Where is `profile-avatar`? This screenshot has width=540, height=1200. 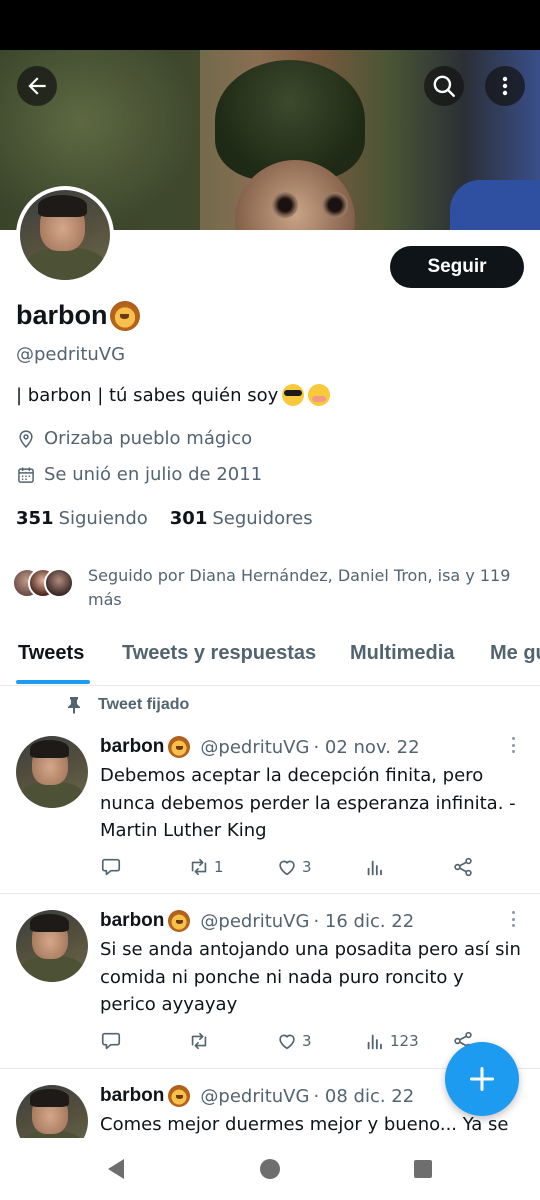
profile-avatar is located at coordinates (65, 235).